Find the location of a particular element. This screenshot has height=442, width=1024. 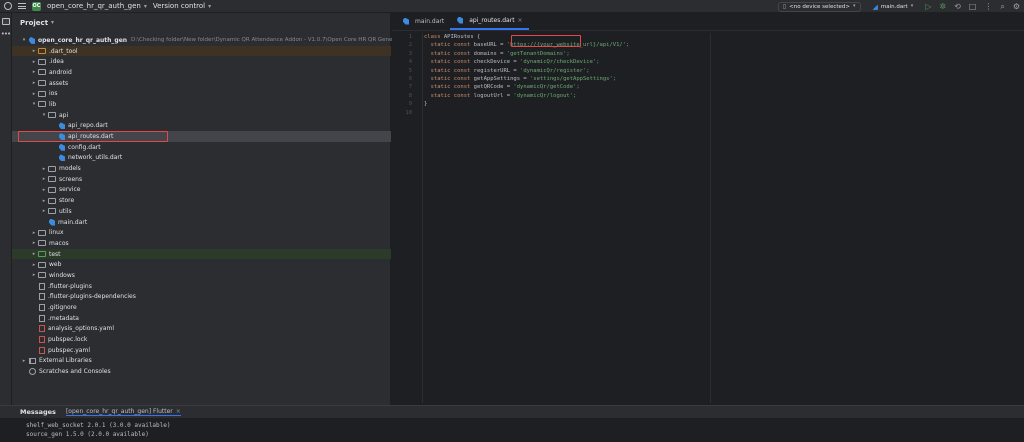

code-line is located at coordinates (526, 113).